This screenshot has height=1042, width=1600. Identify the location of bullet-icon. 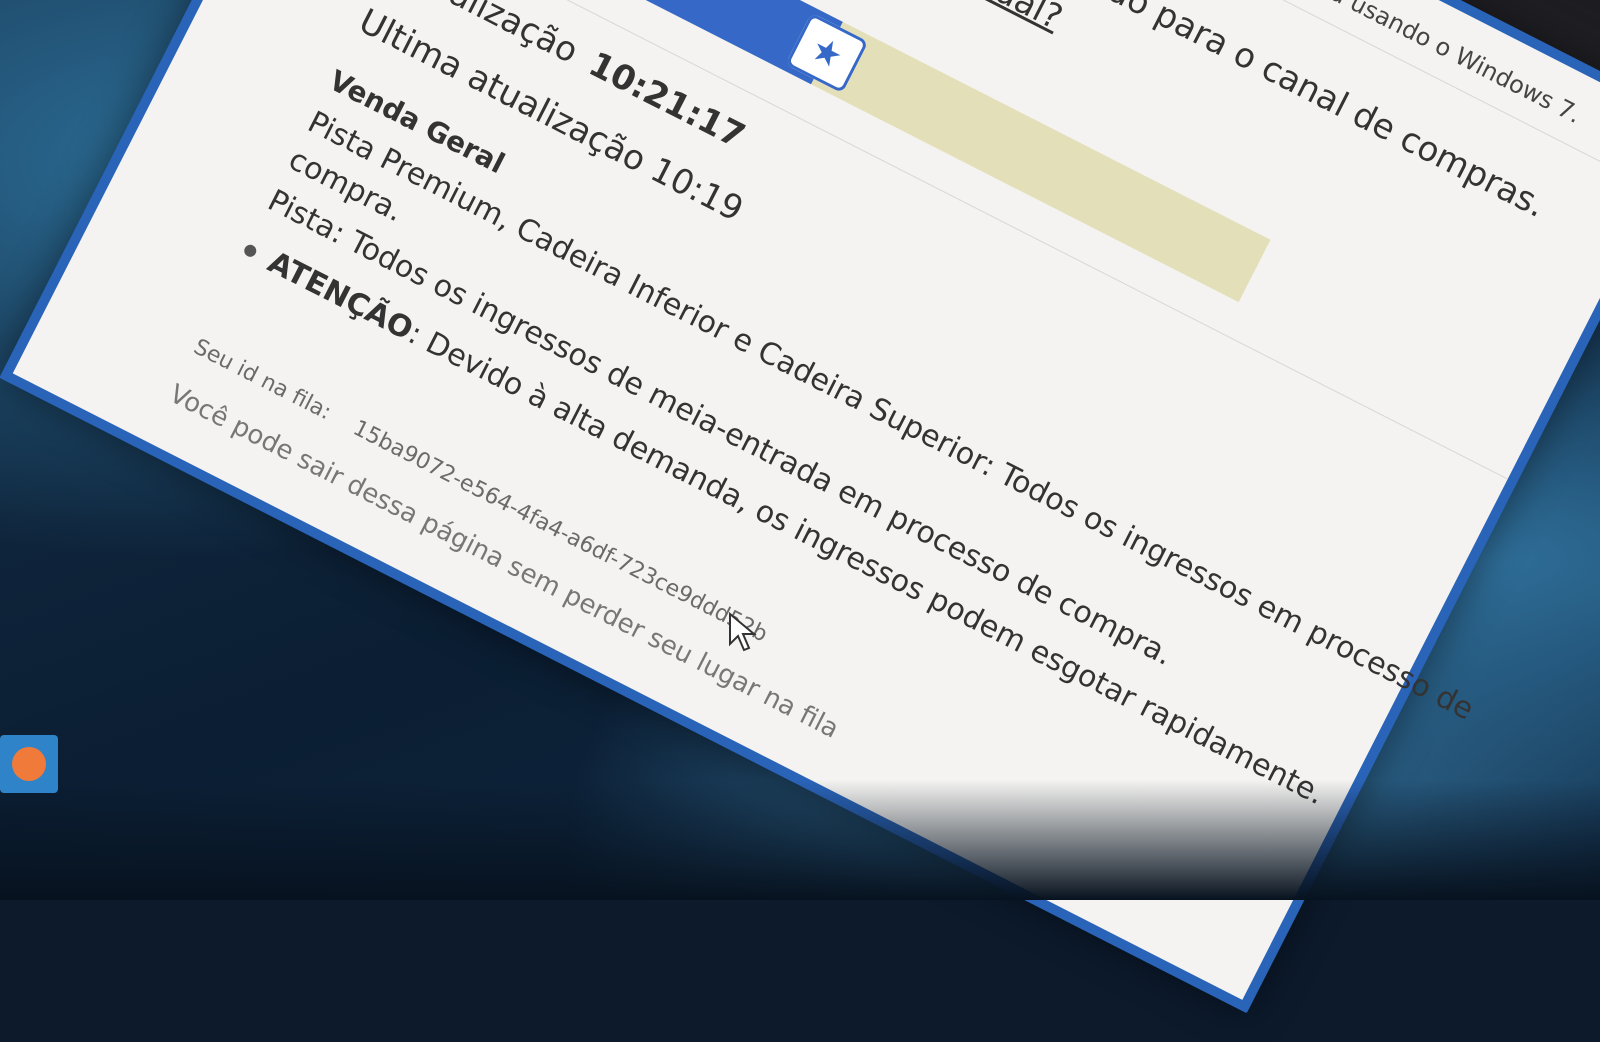
(250, 250).